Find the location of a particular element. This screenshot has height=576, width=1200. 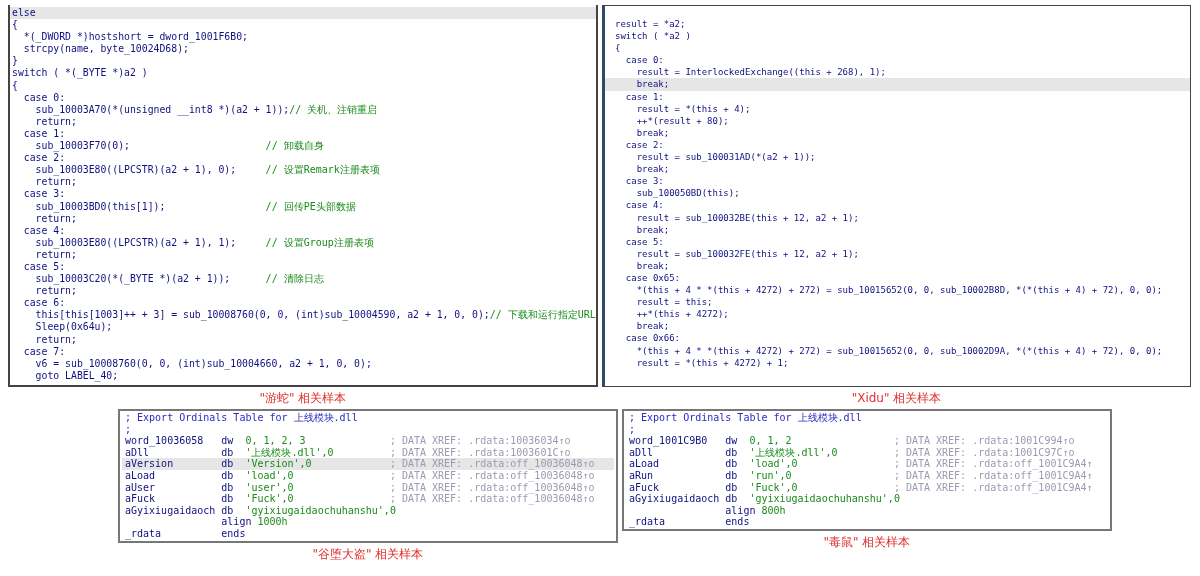

code-line: this[this[1003]++ + 3] = sub_10008760(0, 0, (int)sub_10004590, a2 + 1, 0, 0);// 下载和运行指定URL is located at coordinates (315, 315).